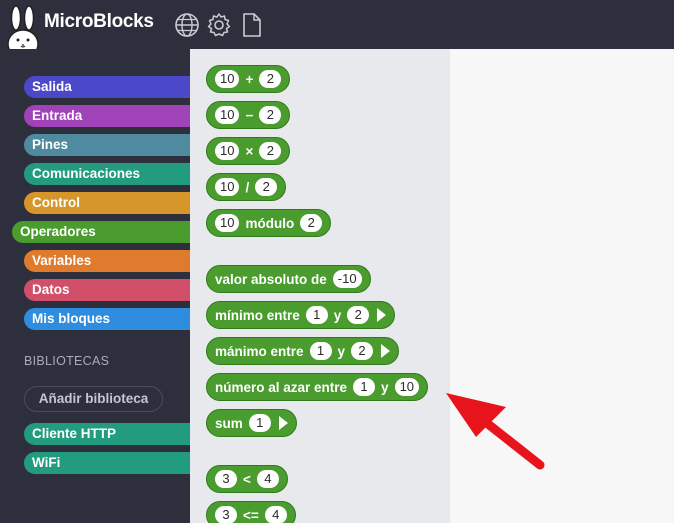 The image size is (674, 523). I want to click on gear-icon, so click(219, 25).